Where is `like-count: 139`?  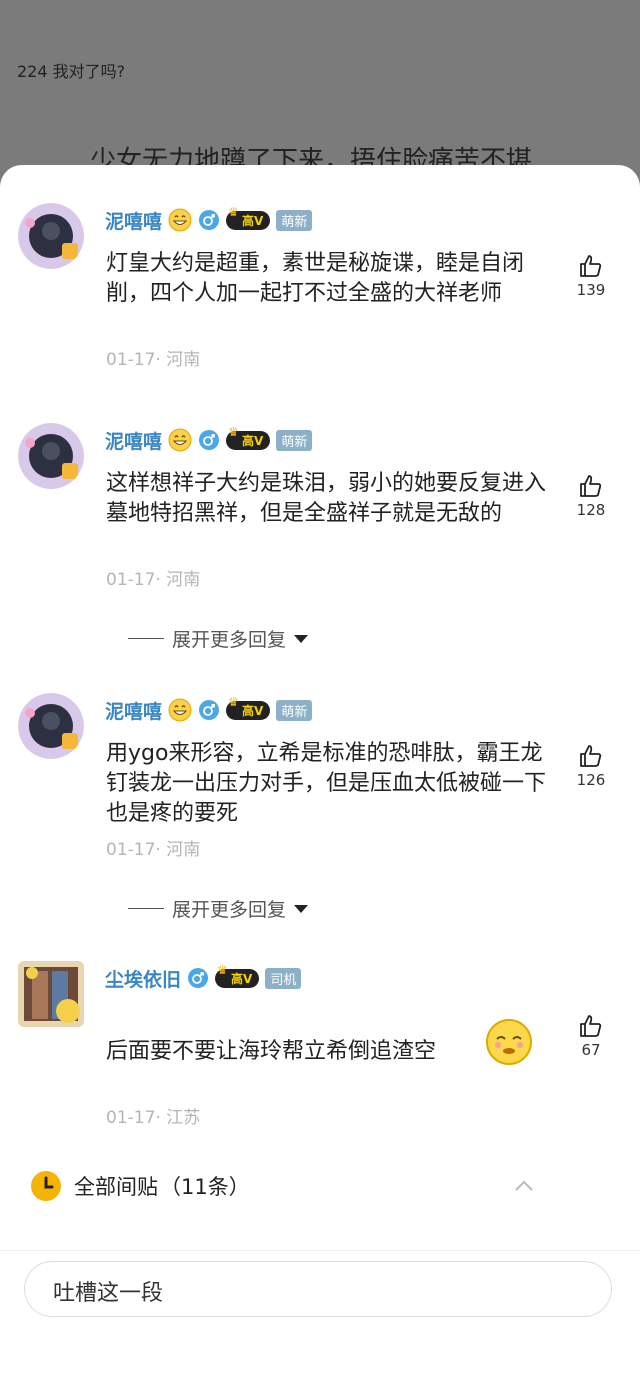
like-count: 139 is located at coordinates (591, 290).